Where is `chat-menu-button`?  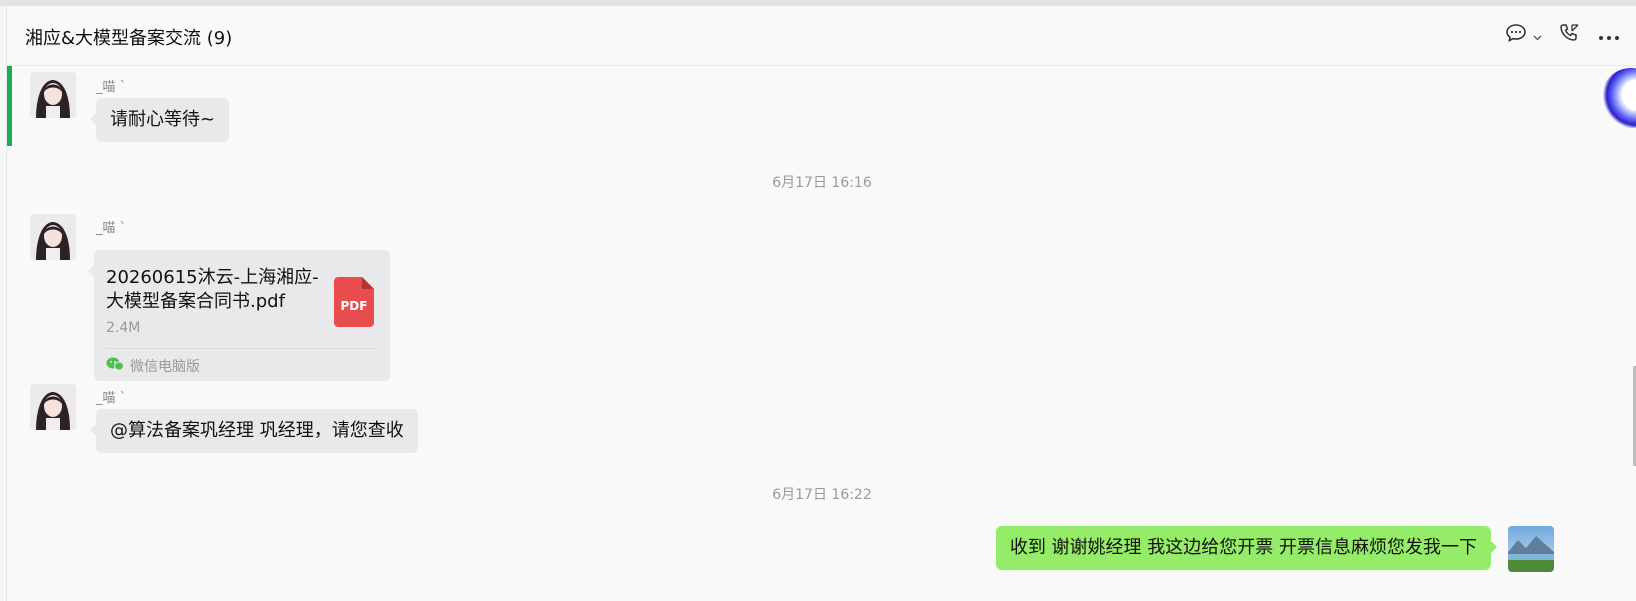
chat-menu-button is located at coordinates (1523, 35).